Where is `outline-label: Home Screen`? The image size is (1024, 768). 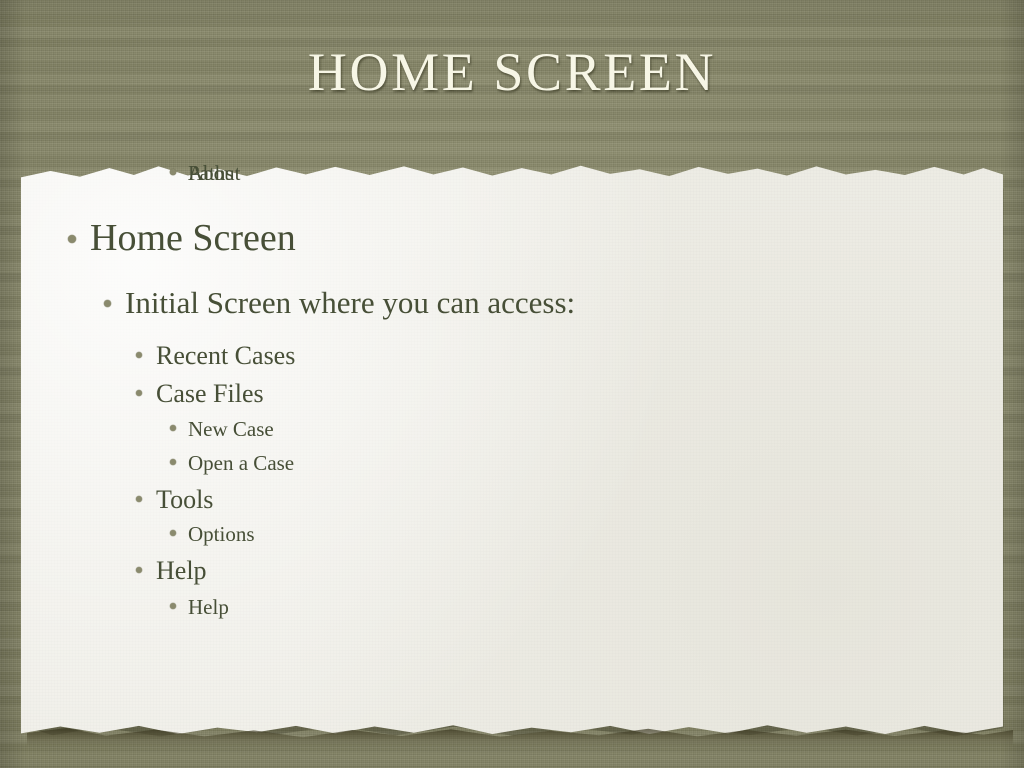 outline-label: Home Screen is located at coordinates (193, 238).